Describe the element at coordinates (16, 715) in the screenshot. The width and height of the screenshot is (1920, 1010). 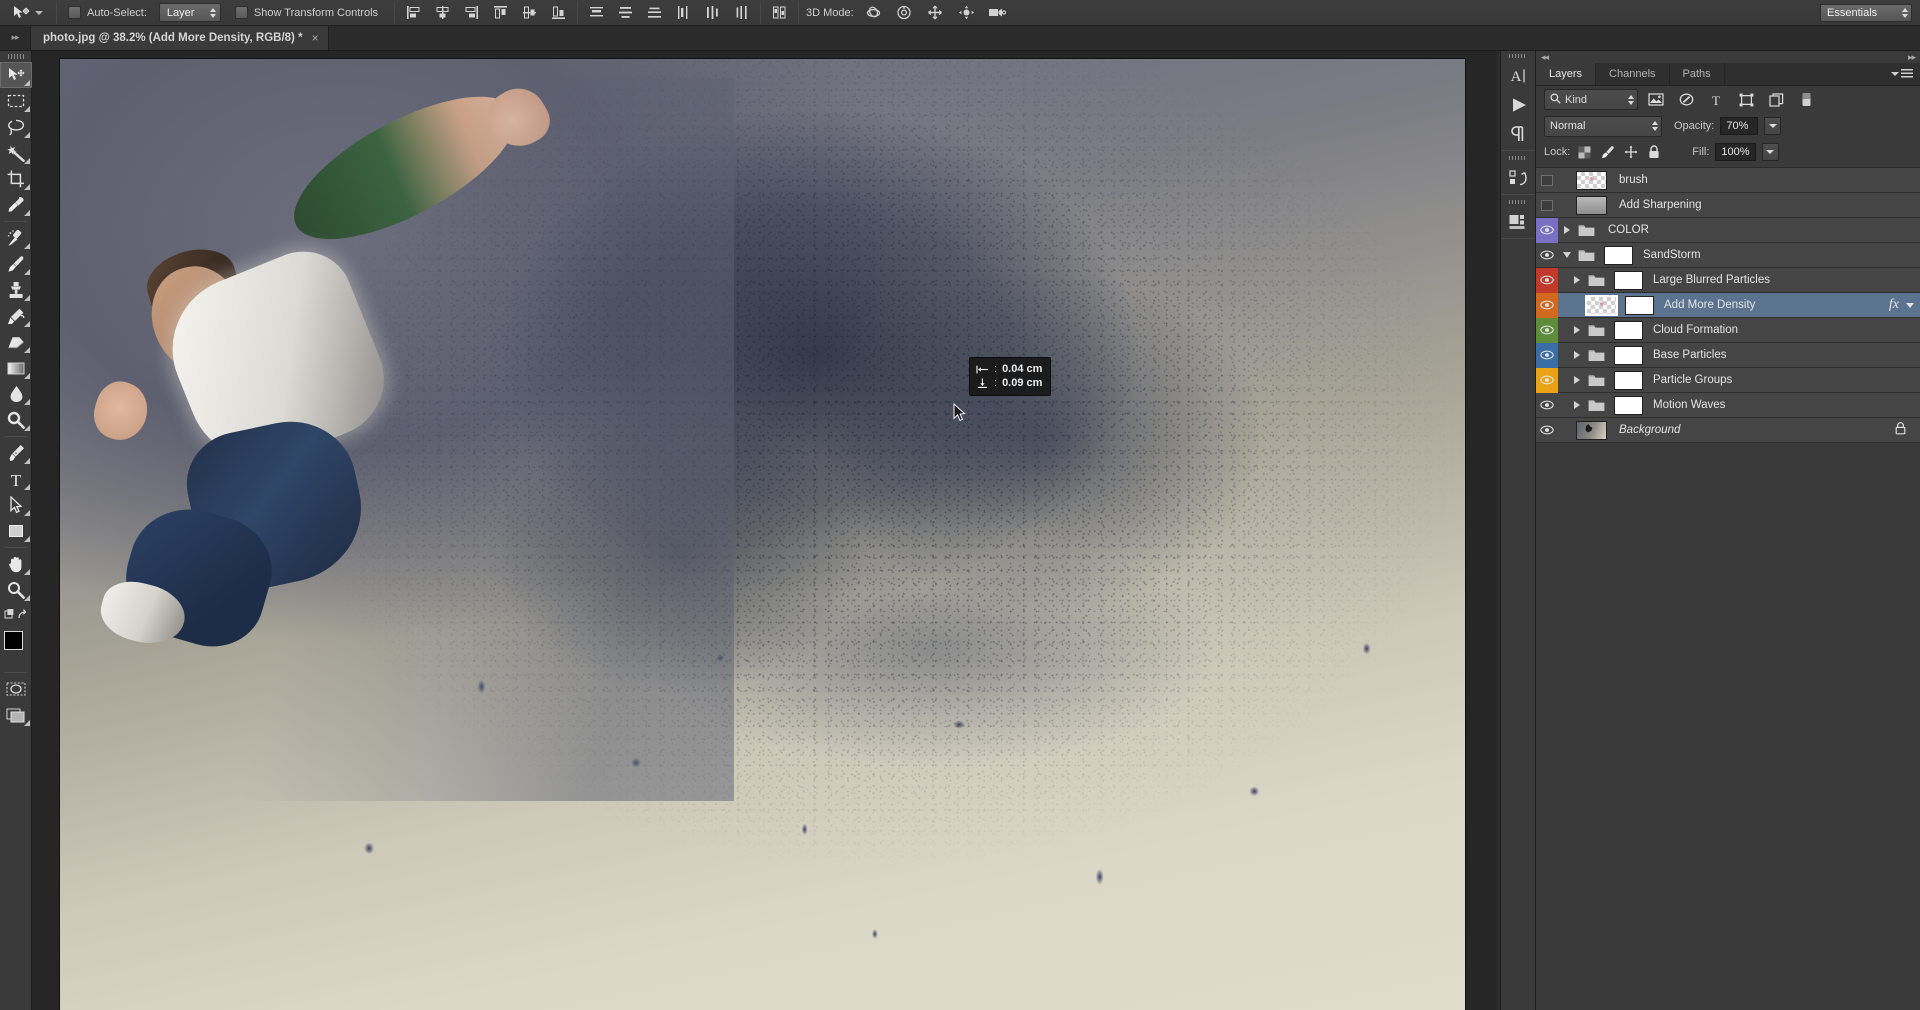
I see `change-screen-mode-icon` at that location.